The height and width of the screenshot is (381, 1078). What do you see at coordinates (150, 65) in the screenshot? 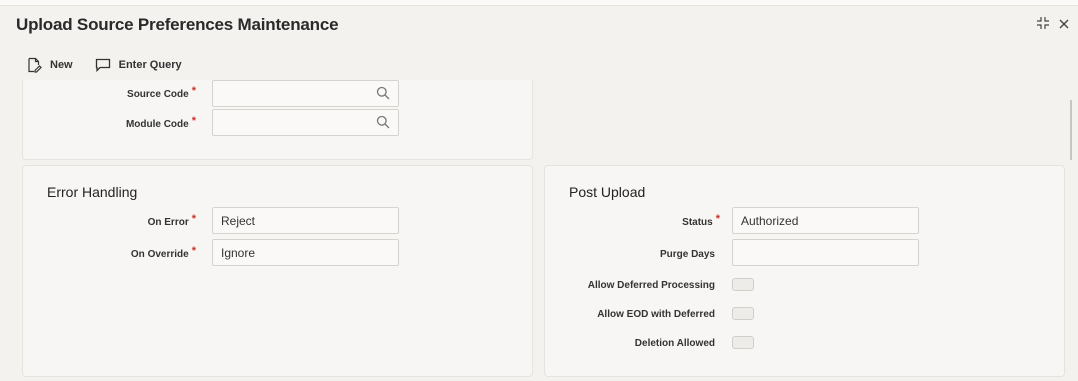
I see `enter-query-label: Enter Query` at bounding box center [150, 65].